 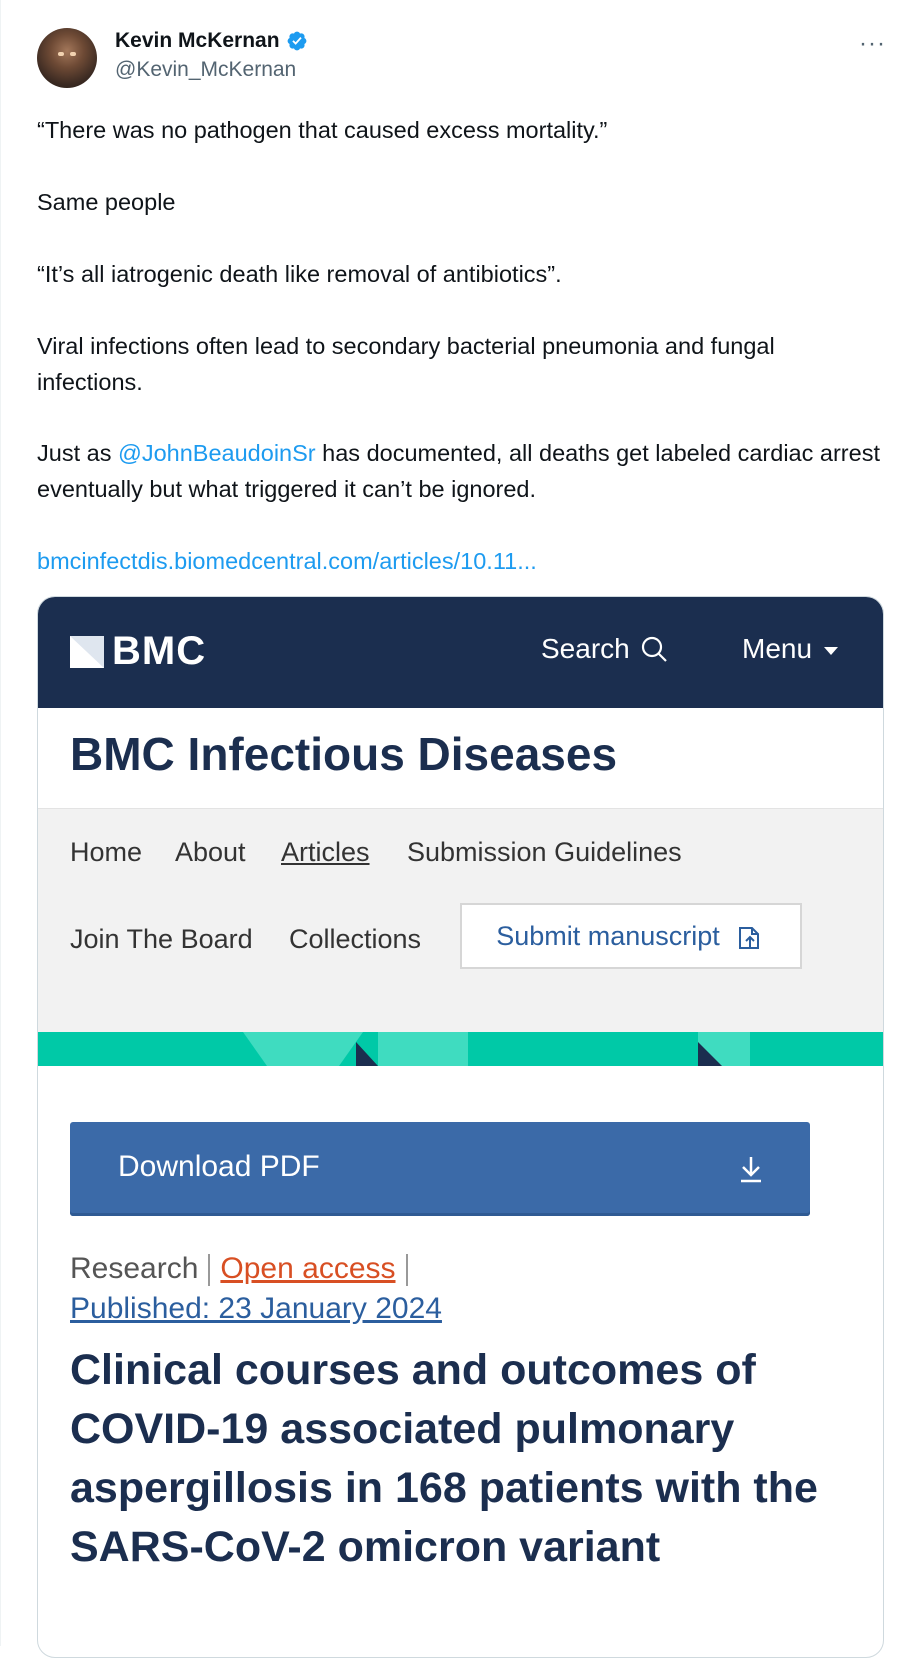 What do you see at coordinates (460, 652) in the screenshot?
I see `bmc-header-bar: BMC Search Menu` at bounding box center [460, 652].